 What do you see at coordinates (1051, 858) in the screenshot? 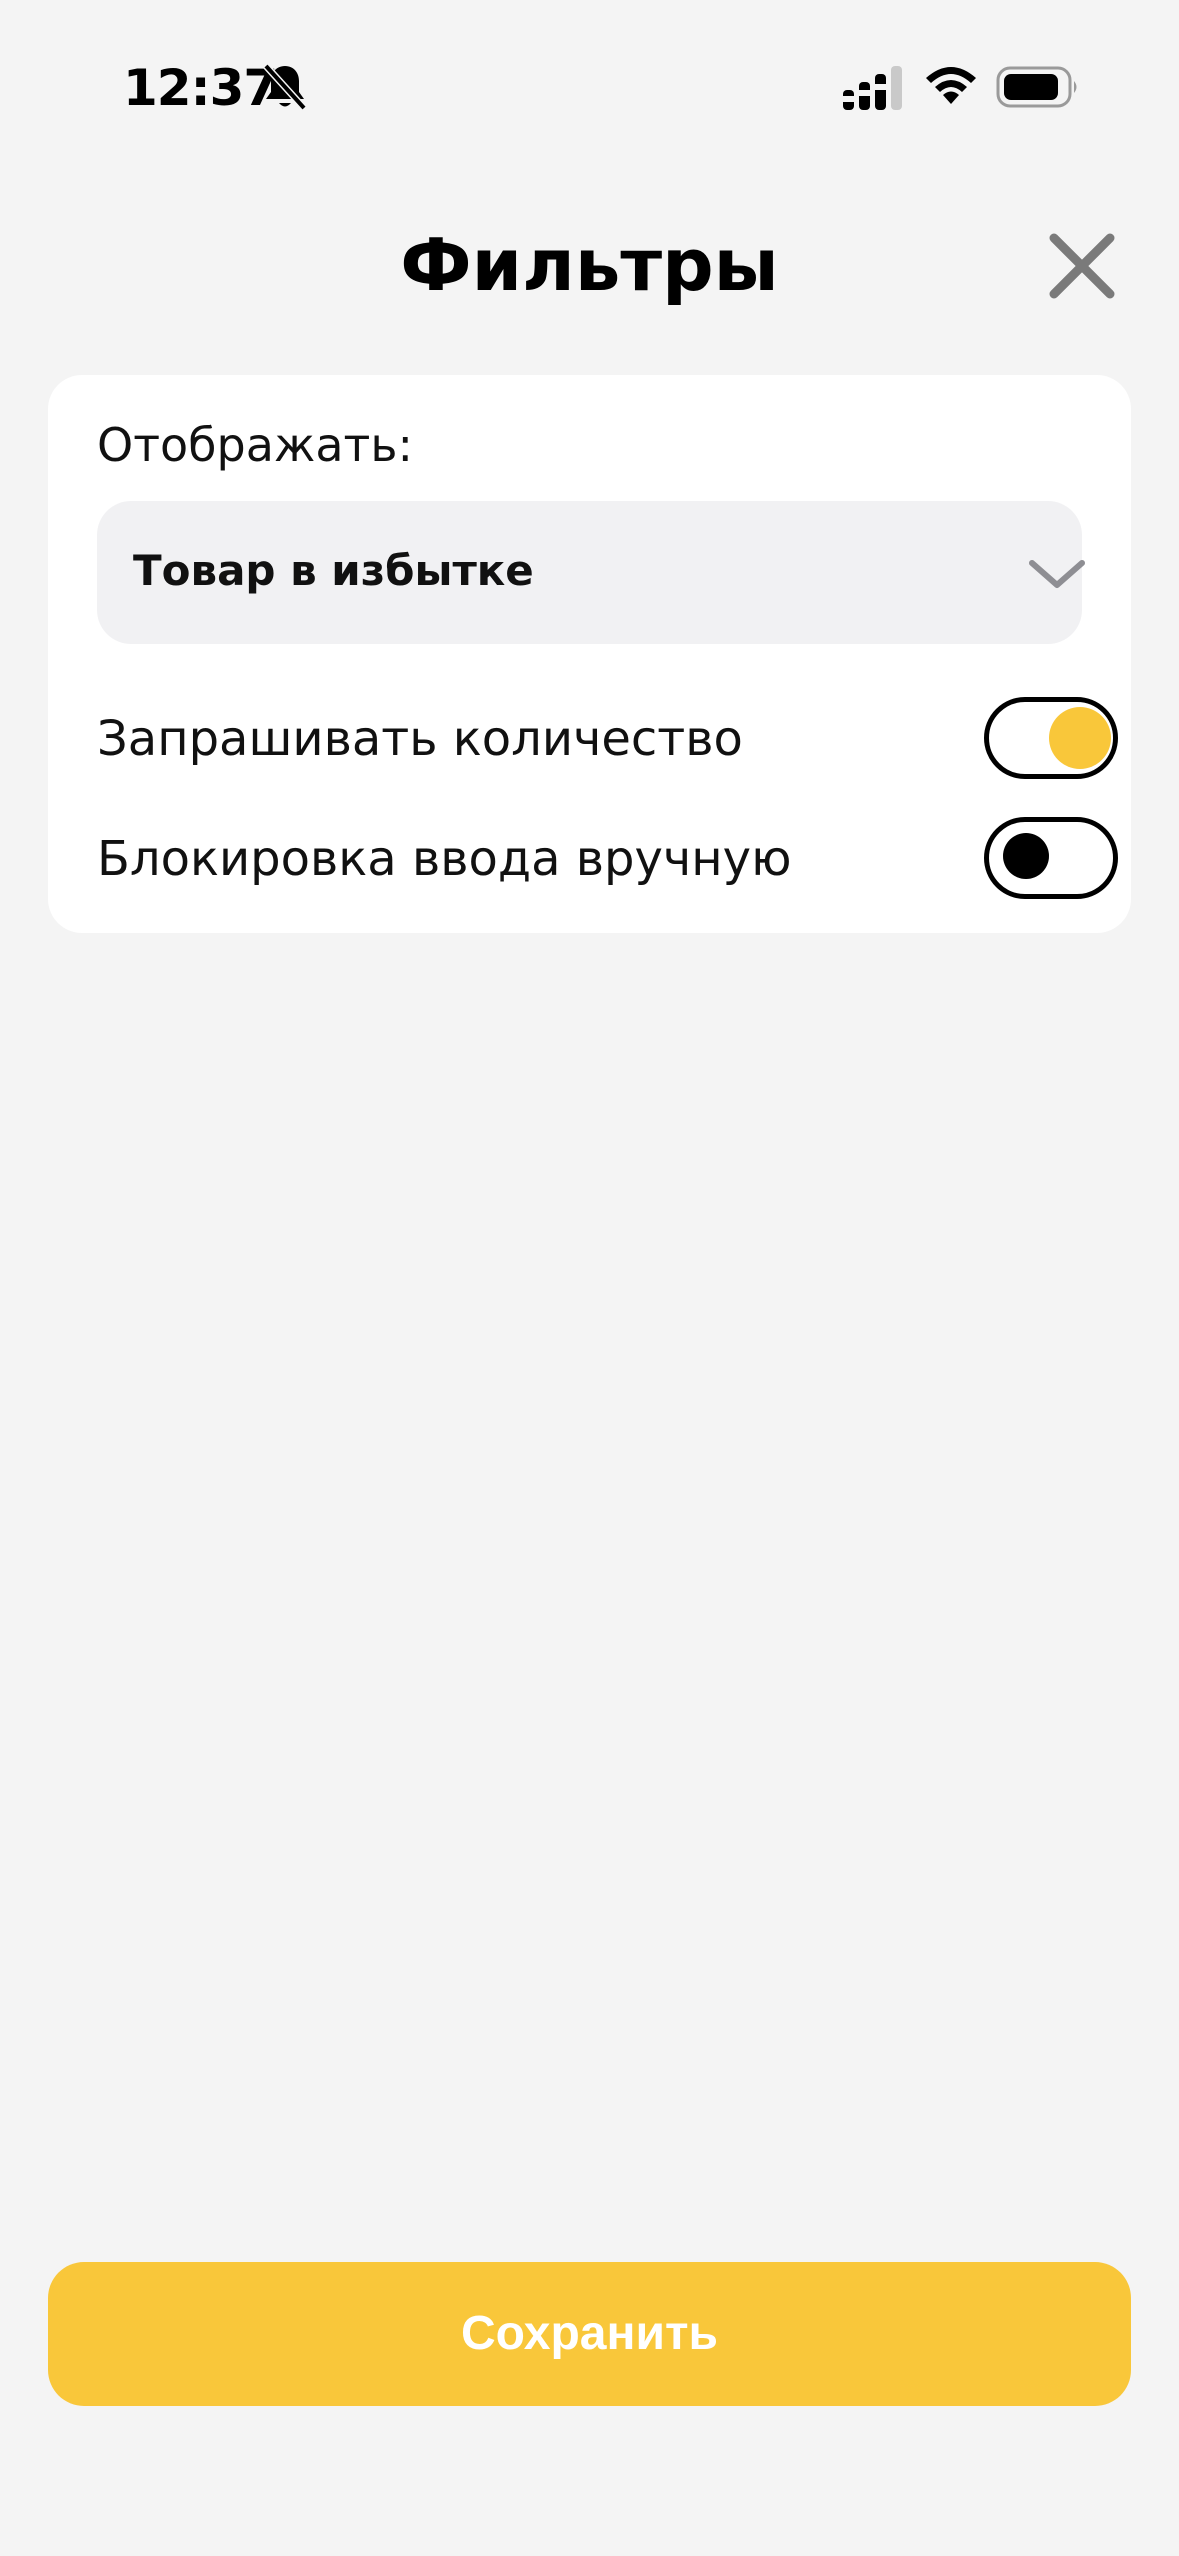
I see `manual-input-lock-toggle` at bounding box center [1051, 858].